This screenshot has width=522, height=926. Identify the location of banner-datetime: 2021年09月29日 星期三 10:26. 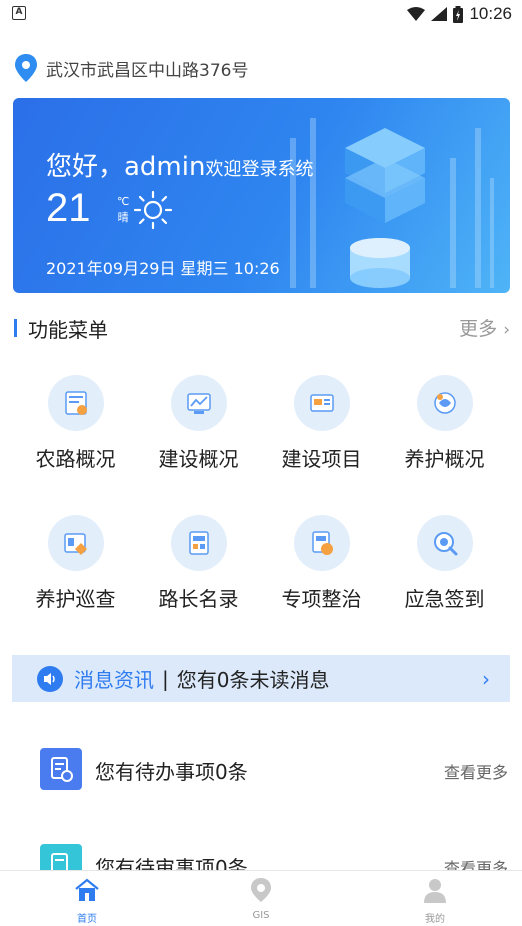
(163, 268).